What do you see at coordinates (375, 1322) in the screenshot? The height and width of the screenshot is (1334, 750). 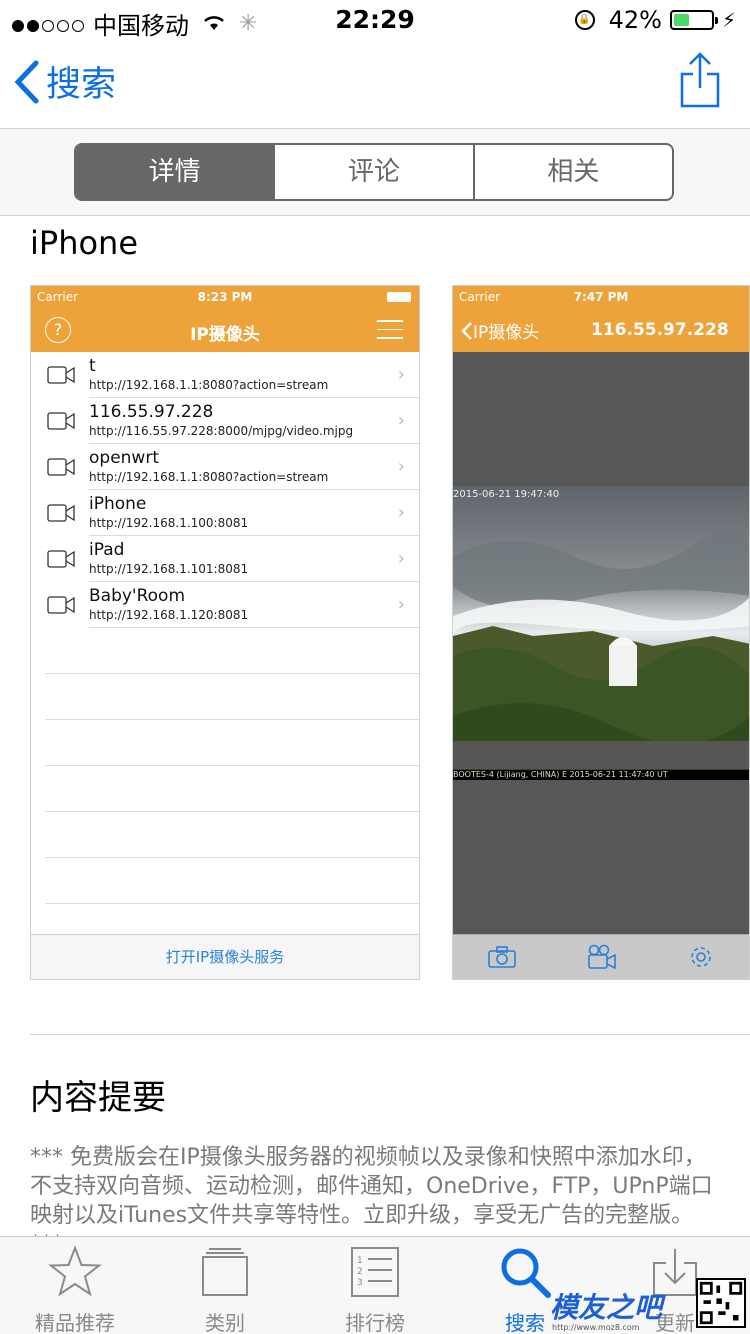 I see `tab-label: 排行榜` at bounding box center [375, 1322].